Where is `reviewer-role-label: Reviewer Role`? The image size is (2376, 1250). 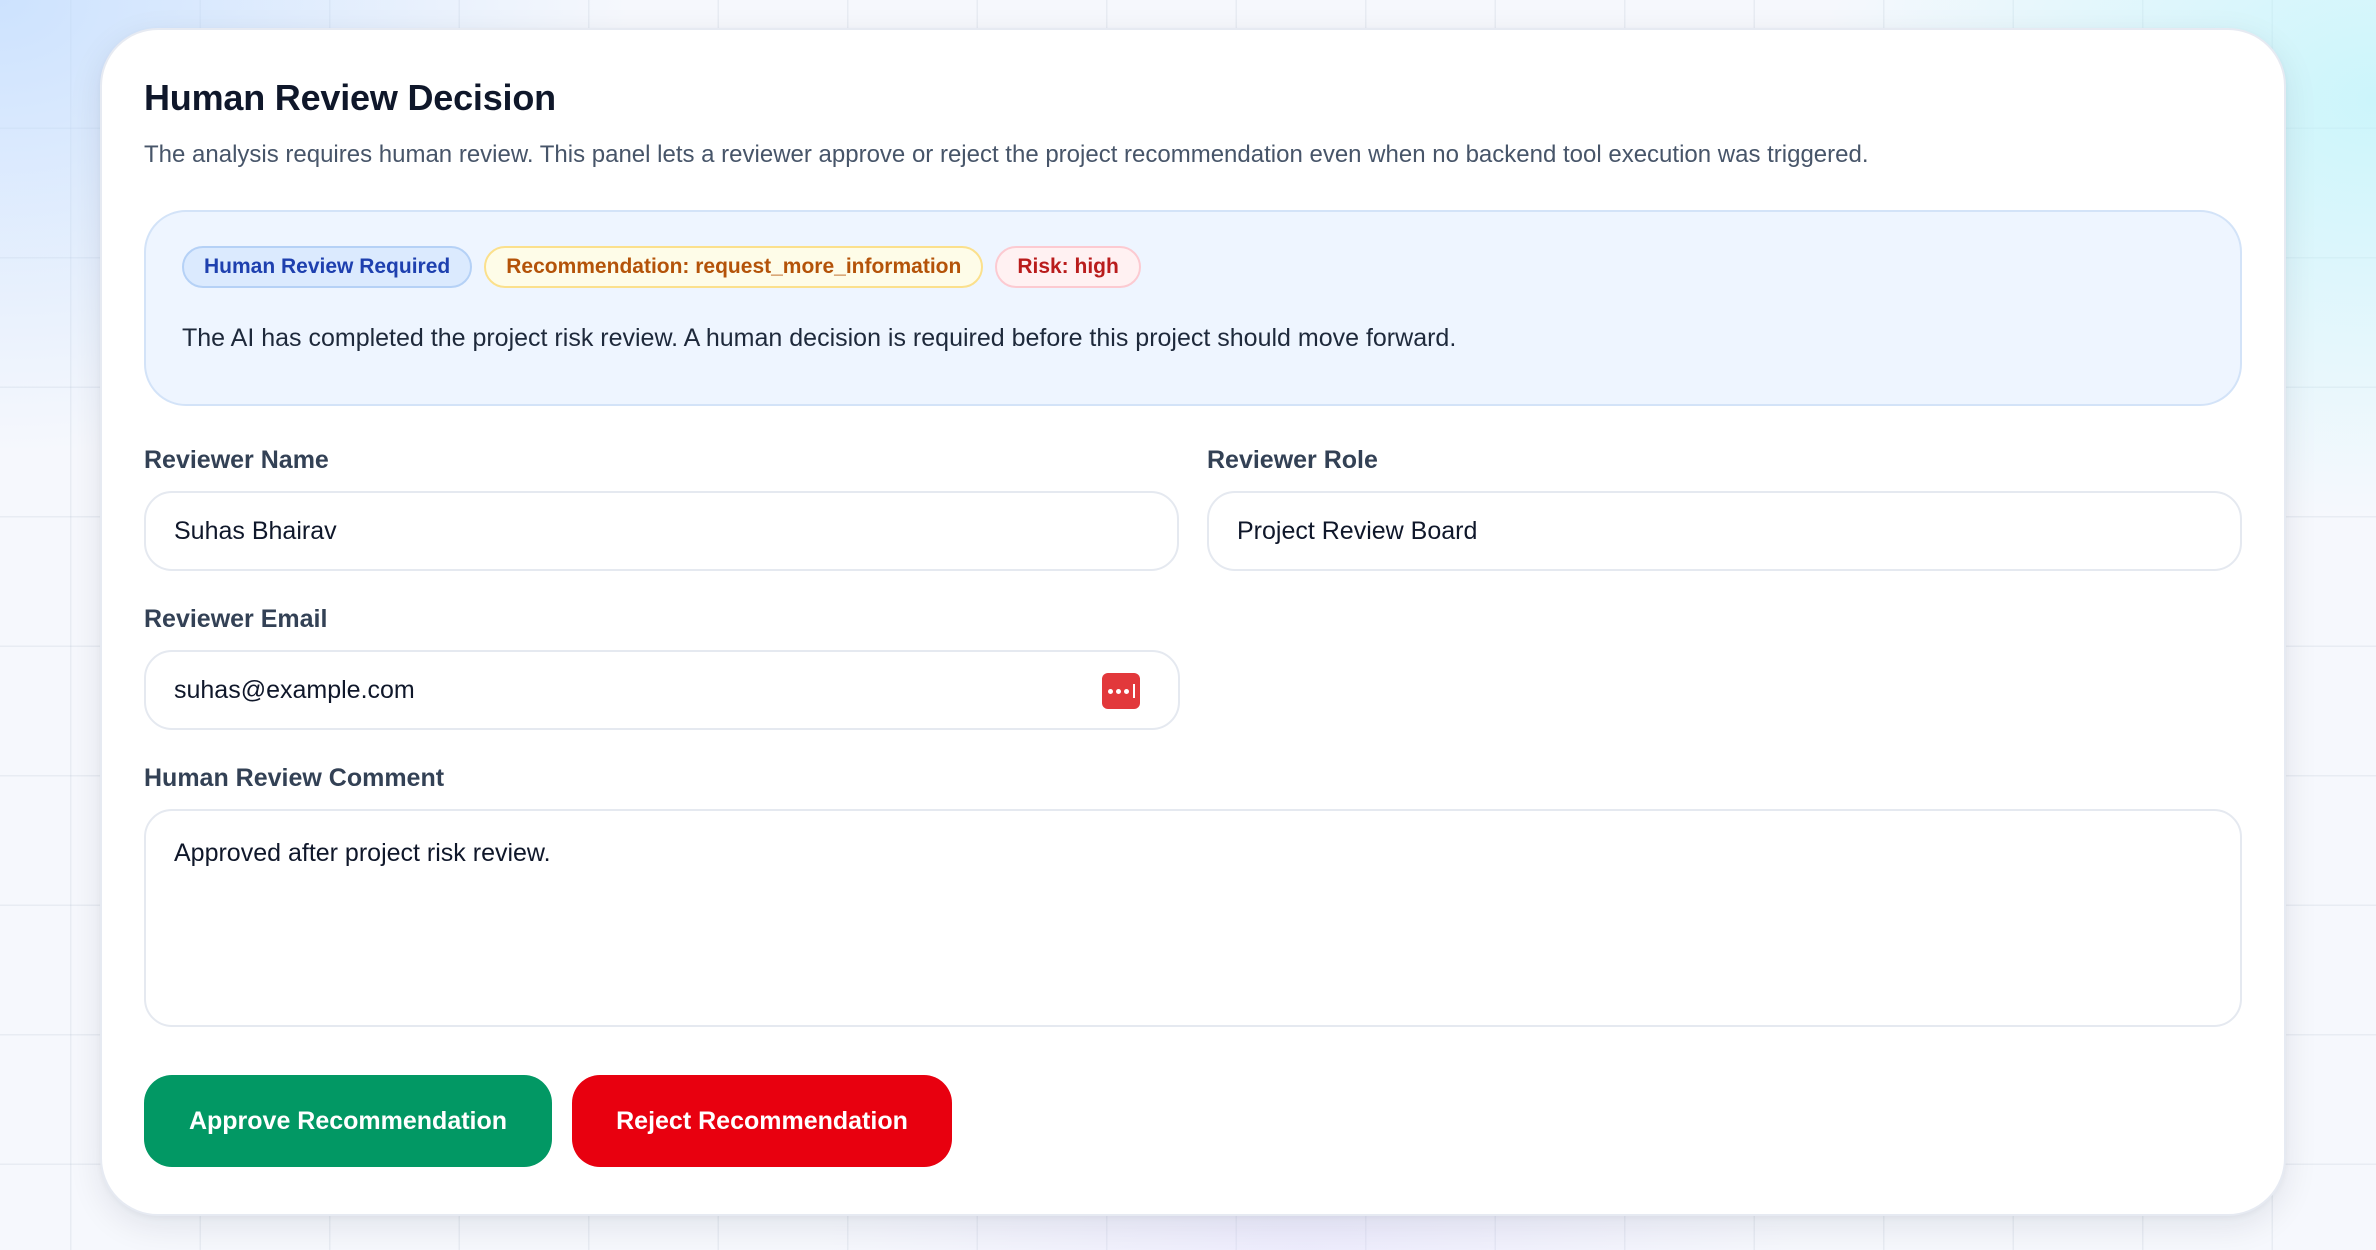 reviewer-role-label: Reviewer Role is located at coordinates (1292, 460).